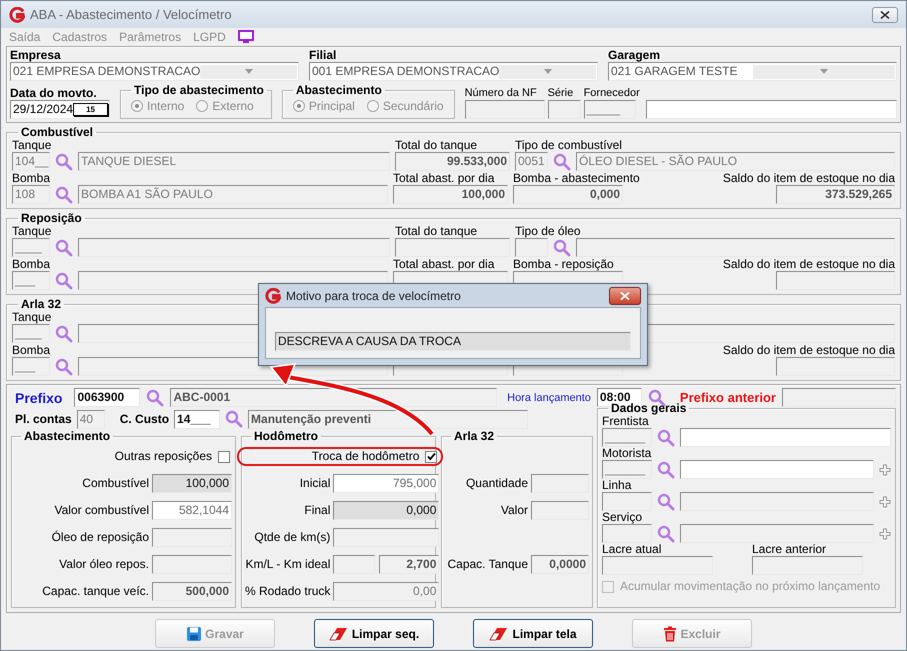  What do you see at coordinates (452, 161) in the screenshot?
I see `total-field: 99.533,000` at bounding box center [452, 161].